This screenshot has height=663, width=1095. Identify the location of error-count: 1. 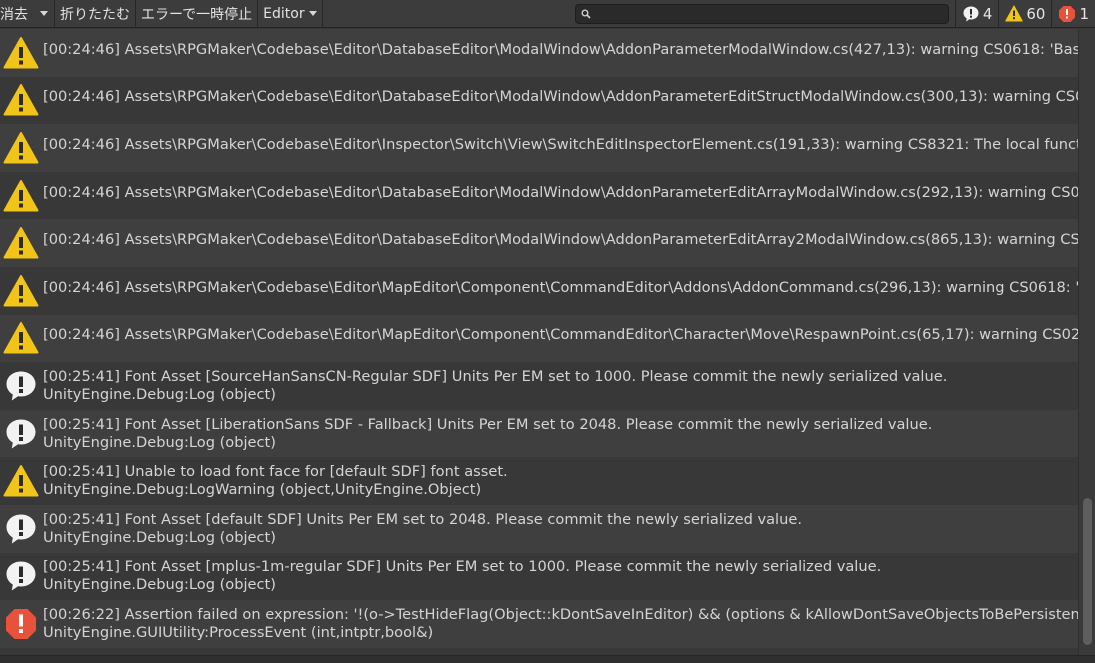
(1084, 13).